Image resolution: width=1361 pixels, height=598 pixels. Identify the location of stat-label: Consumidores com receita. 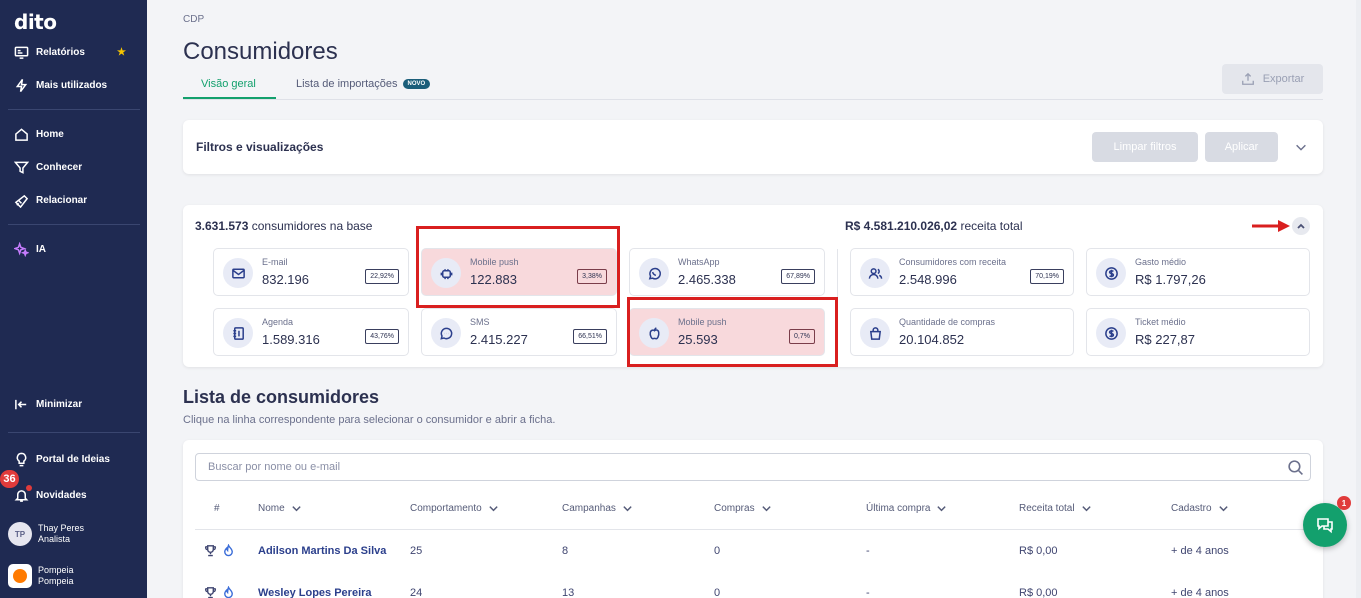
(953, 262).